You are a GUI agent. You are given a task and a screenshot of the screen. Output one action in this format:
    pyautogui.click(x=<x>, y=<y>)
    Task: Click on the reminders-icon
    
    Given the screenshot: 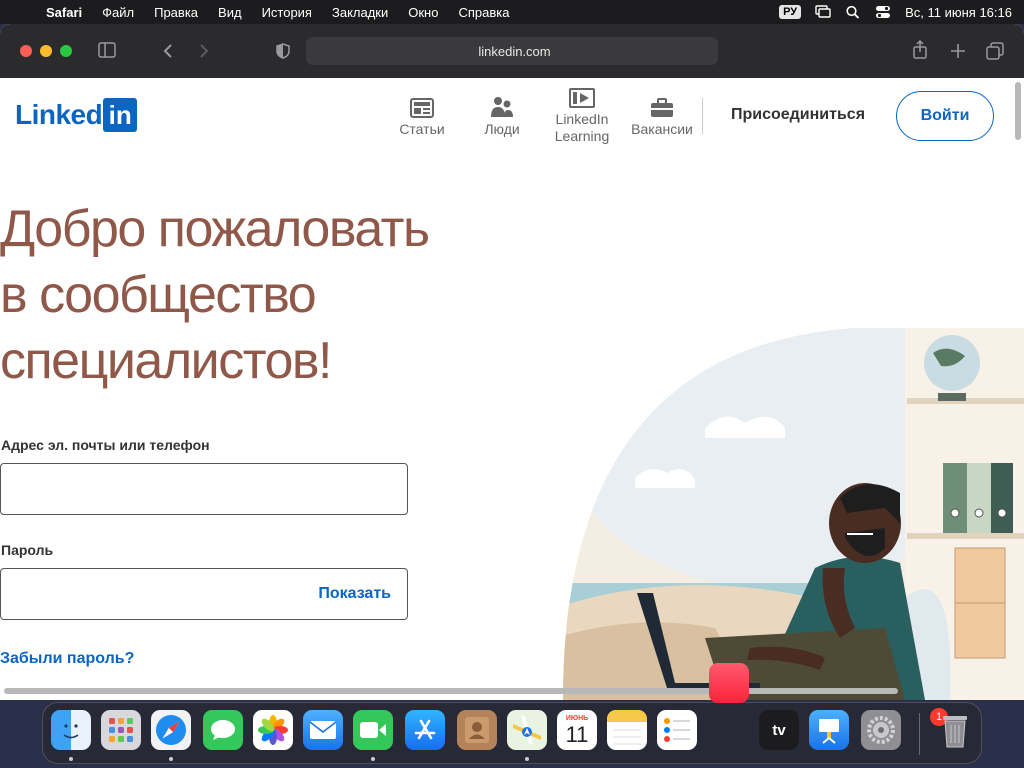 What is the action you would take?
    pyautogui.click(x=677, y=730)
    